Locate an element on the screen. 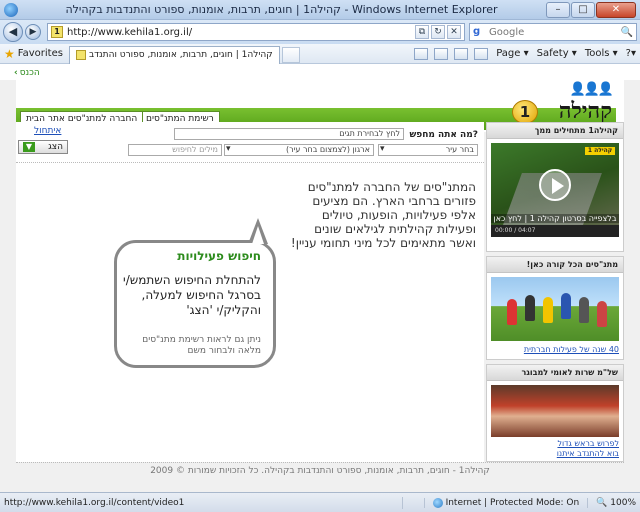  globe-icon is located at coordinates (437, 502).